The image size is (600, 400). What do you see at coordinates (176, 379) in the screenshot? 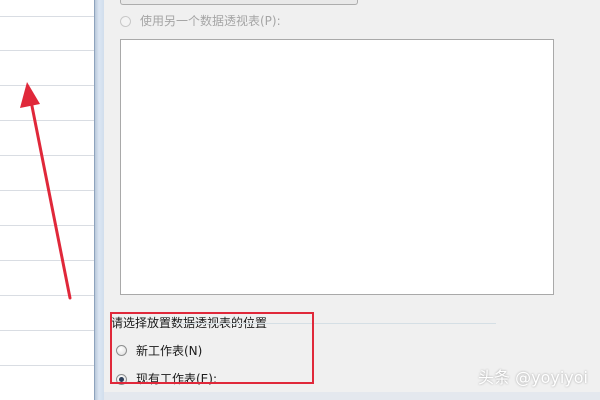
I see `existing-worksheet-label: 现有工作表(E):` at bounding box center [176, 379].